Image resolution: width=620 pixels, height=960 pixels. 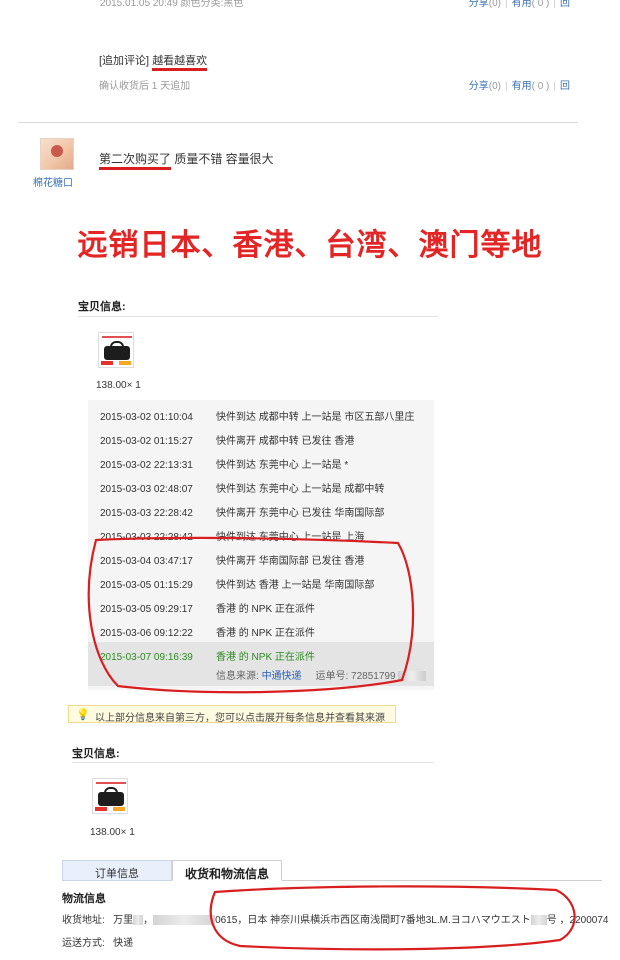 I want to click on tracking-row: 2015-03-07 09:16:39 香港 的 NPK 正在派件, so click(x=207, y=655).